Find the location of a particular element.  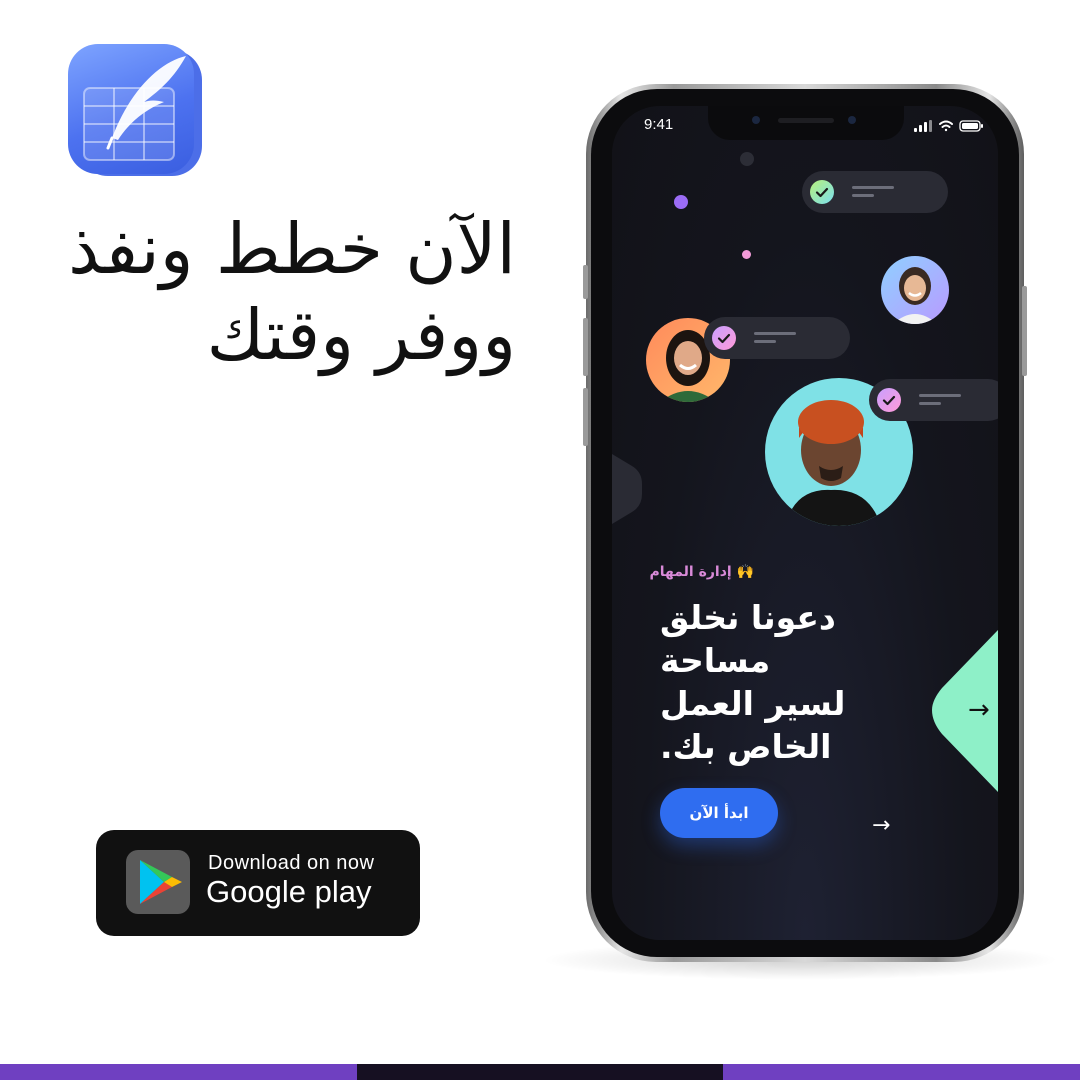

status-icons is located at coordinates (949, 125).